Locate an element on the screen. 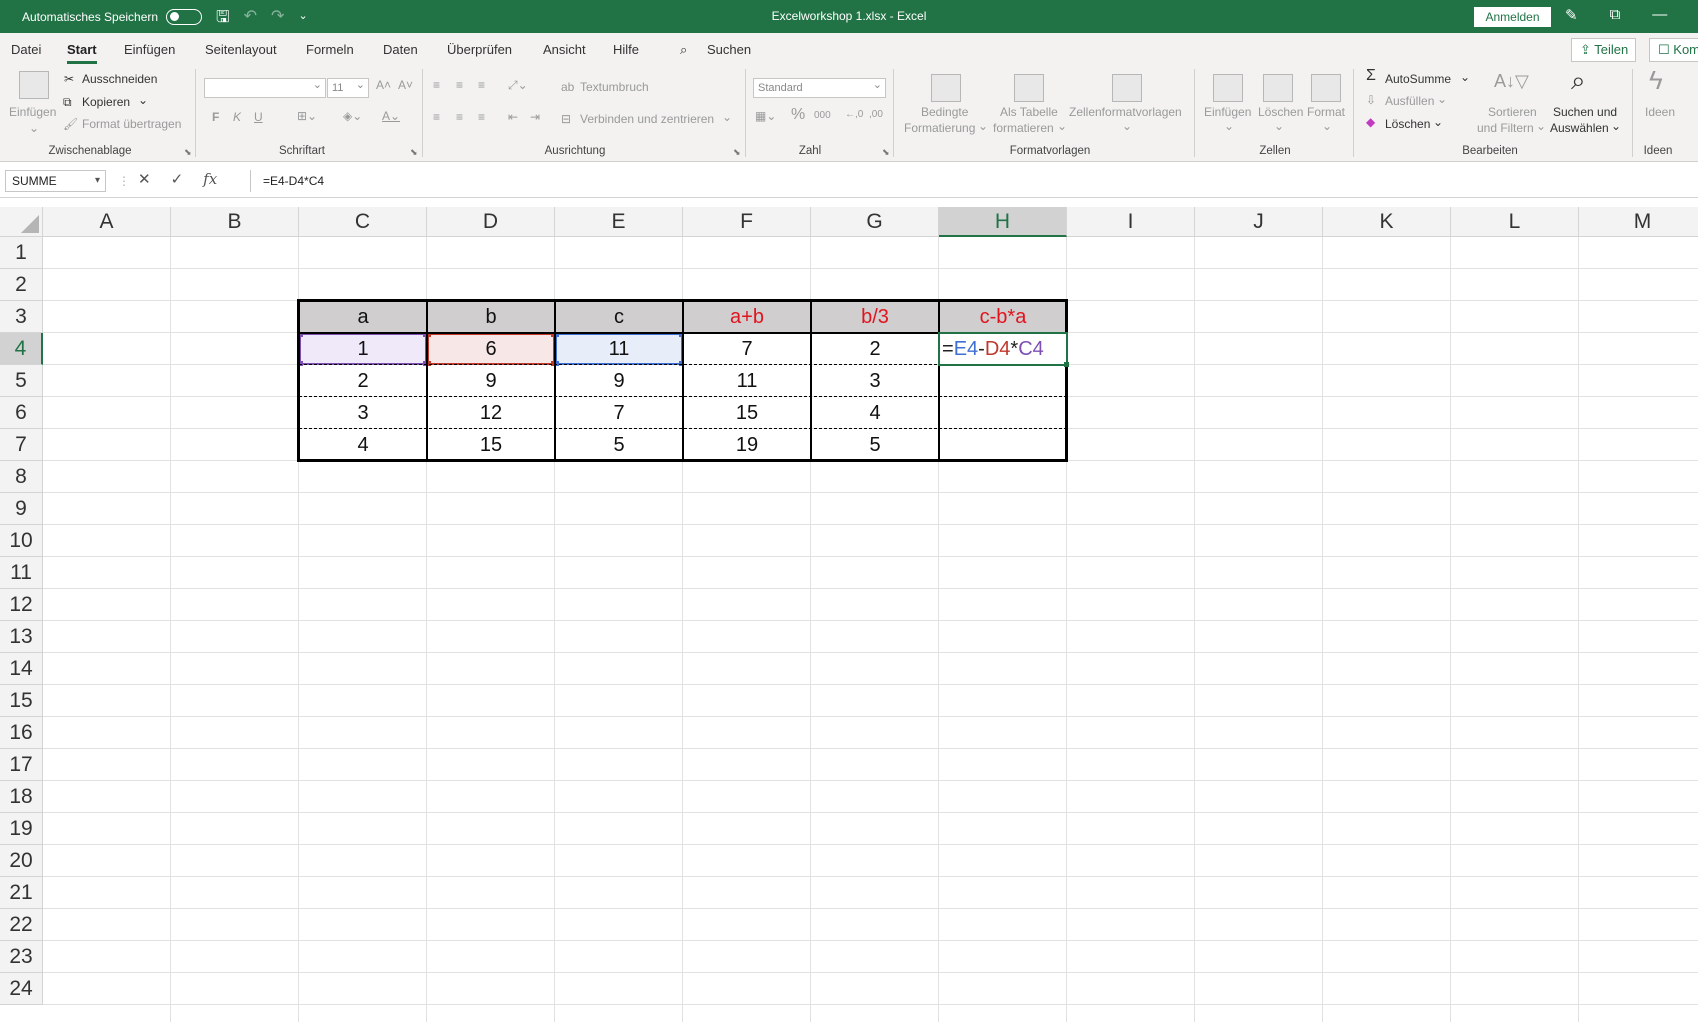 The width and height of the screenshot is (1698, 1022). select-all-button is located at coordinates (21, 222).